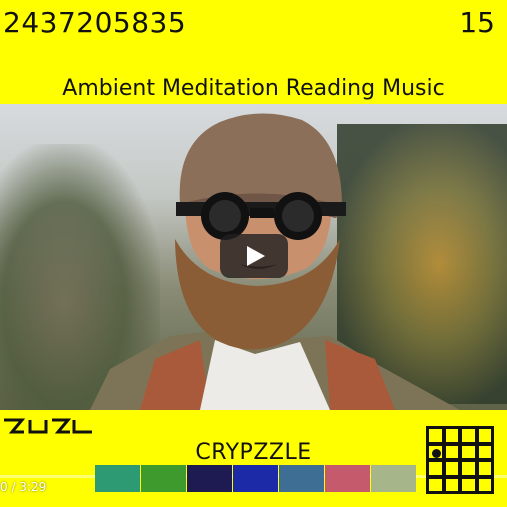 This screenshot has width=507, height=507. Describe the element at coordinates (460, 460) in the screenshot. I see `grid-icon` at that location.